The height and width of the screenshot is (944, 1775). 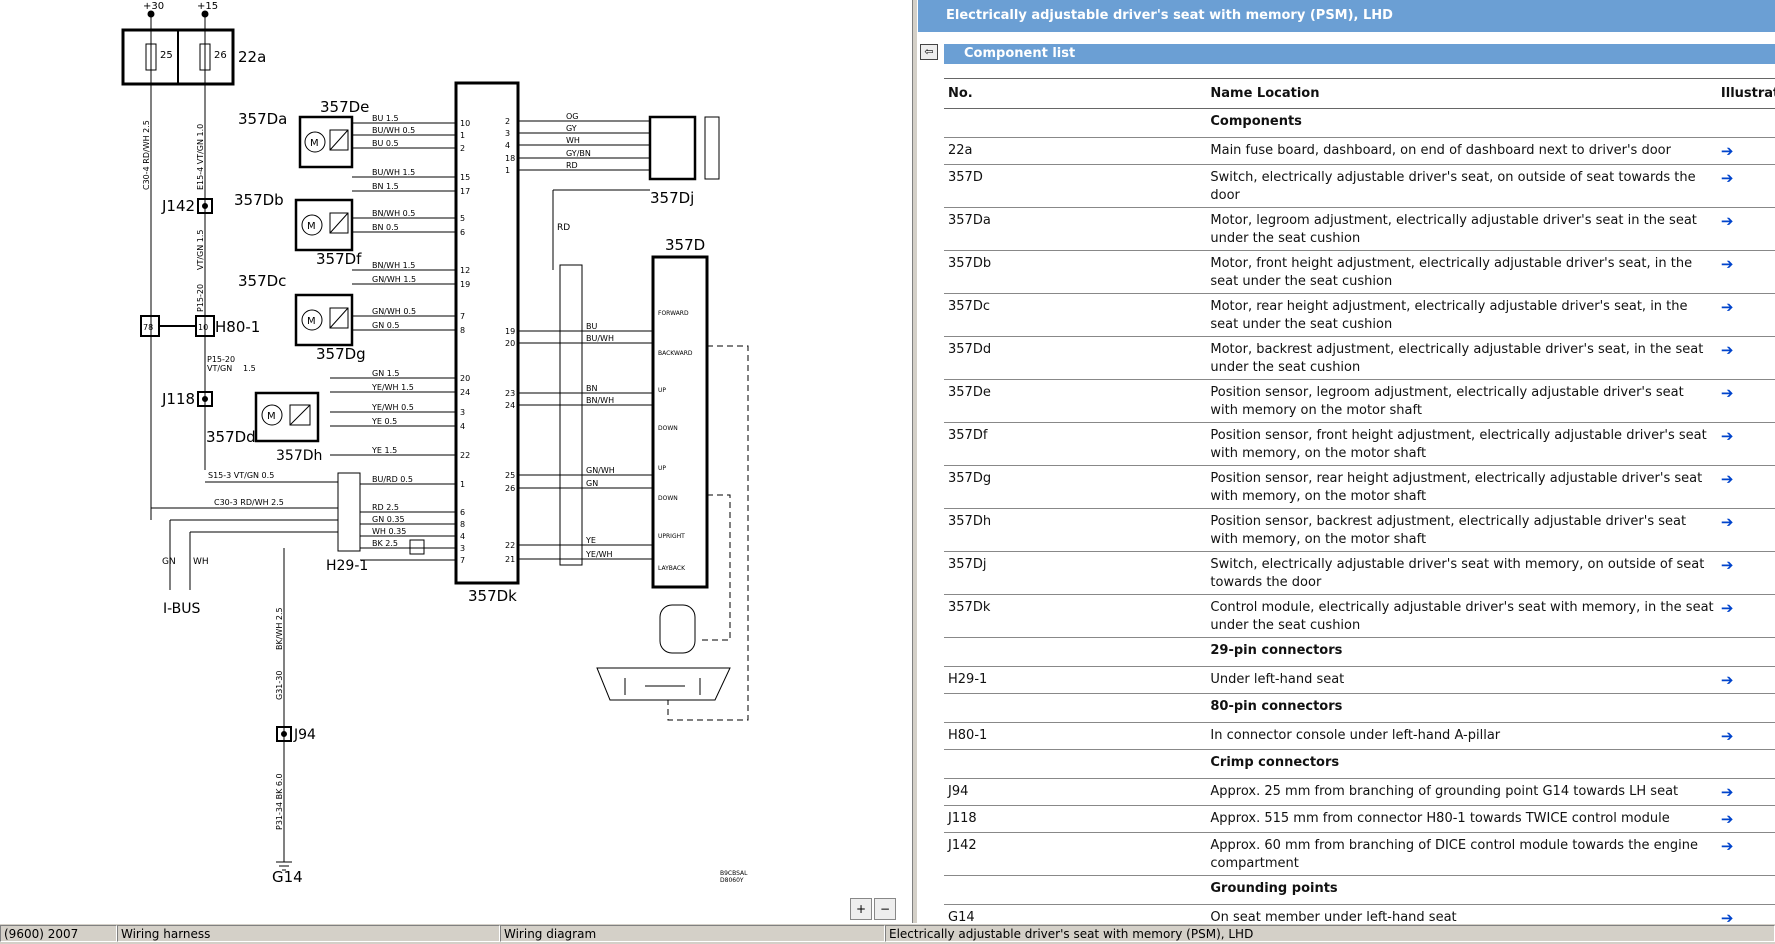 What do you see at coordinates (465, 455) in the screenshot?
I see `pin-label: 22` at bounding box center [465, 455].